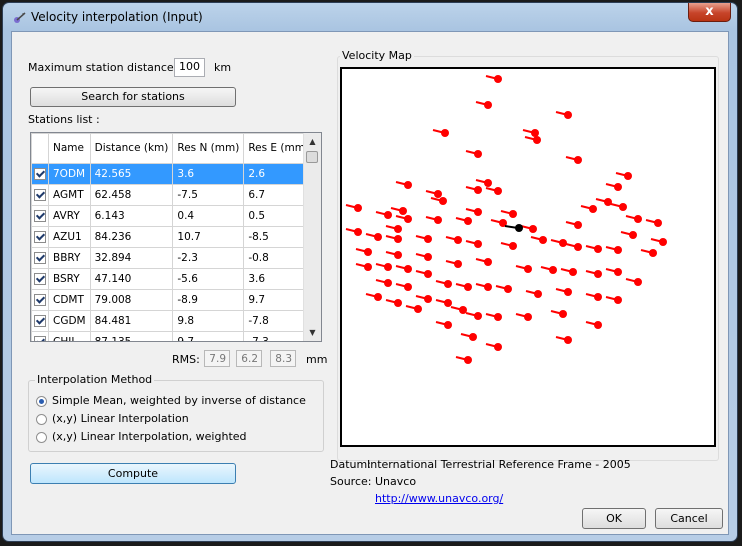 The image size is (742, 546). What do you see at coordinates (149, 436) in the screenshot?
I see `option-linear-weighted-label: (x,y) Linear Interpolation, weighted` at bounding box center [149, 436].